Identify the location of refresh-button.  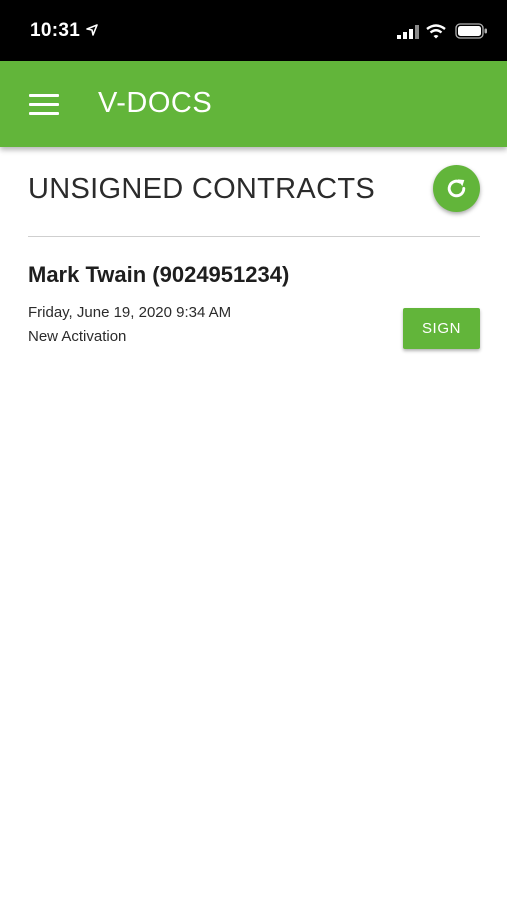
(456, 188).